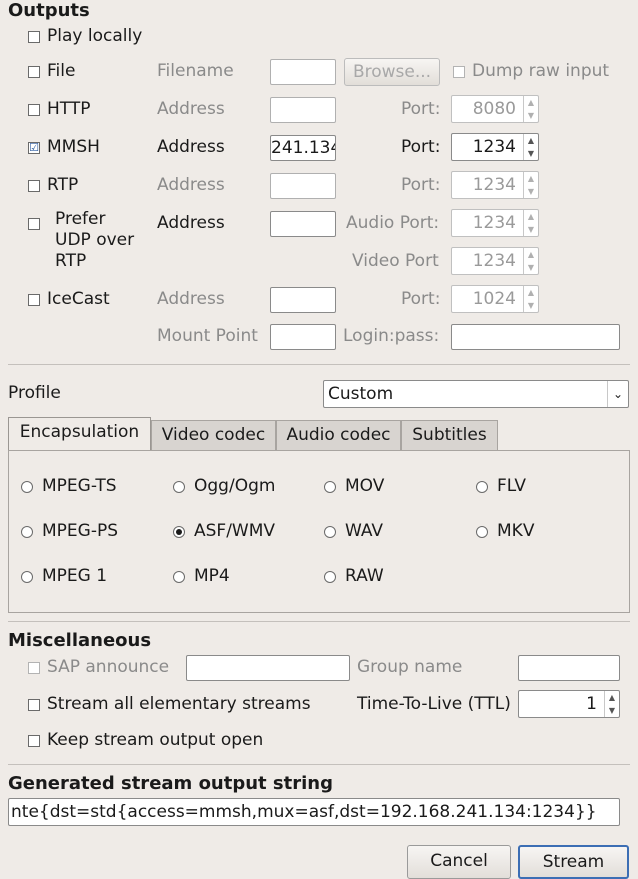 This screenshot has height=879, width=638. I want to click on mpeg-ts-label: MPEG-TS, so click(79, 486).